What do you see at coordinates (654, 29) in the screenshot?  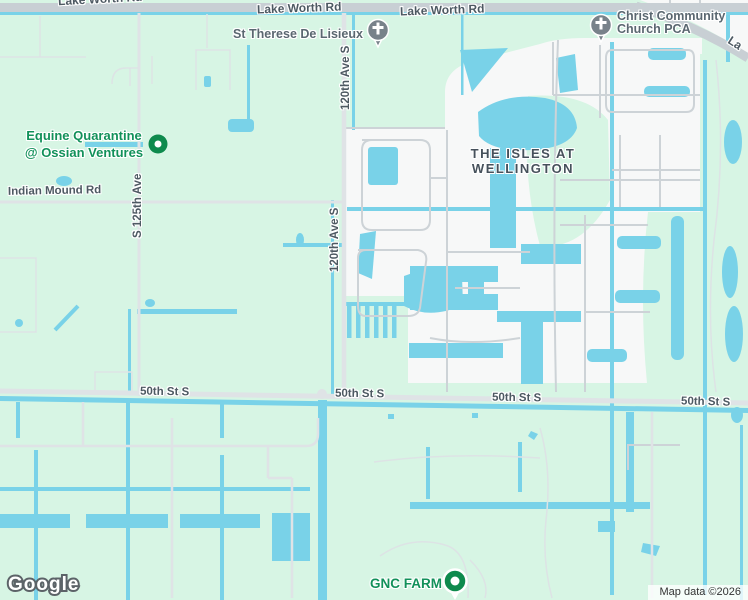 I see `poi-label-line: Church PCA` at bounding box center [654, 29].